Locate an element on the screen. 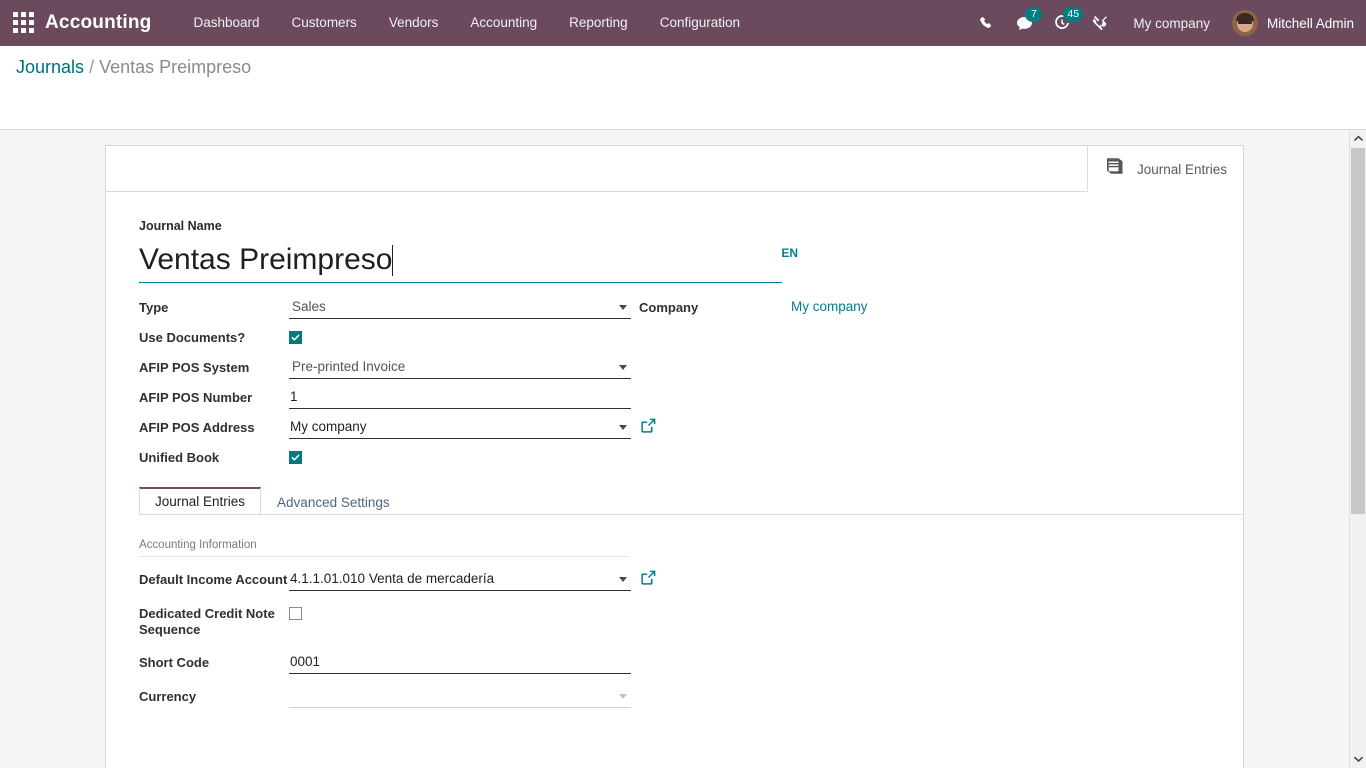 This screenshot has height=768, width=1366. default-income-account-label: Default Income Account is located at coordinates (213, 579).